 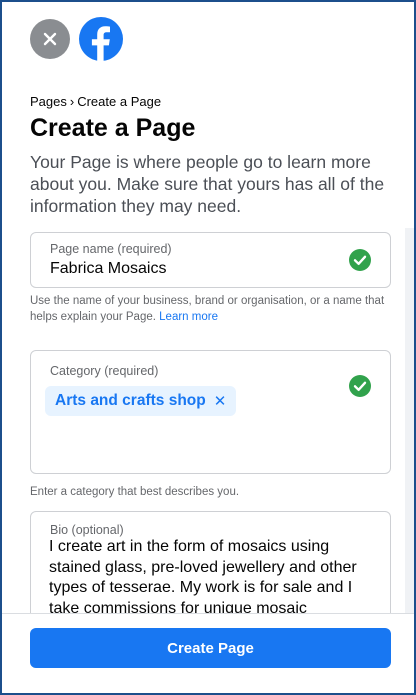 What do you see at coordinates (119, 101) in the screenshot?
I see `breadcrumb-current: Create a Page` at bounding box center [119, 101].